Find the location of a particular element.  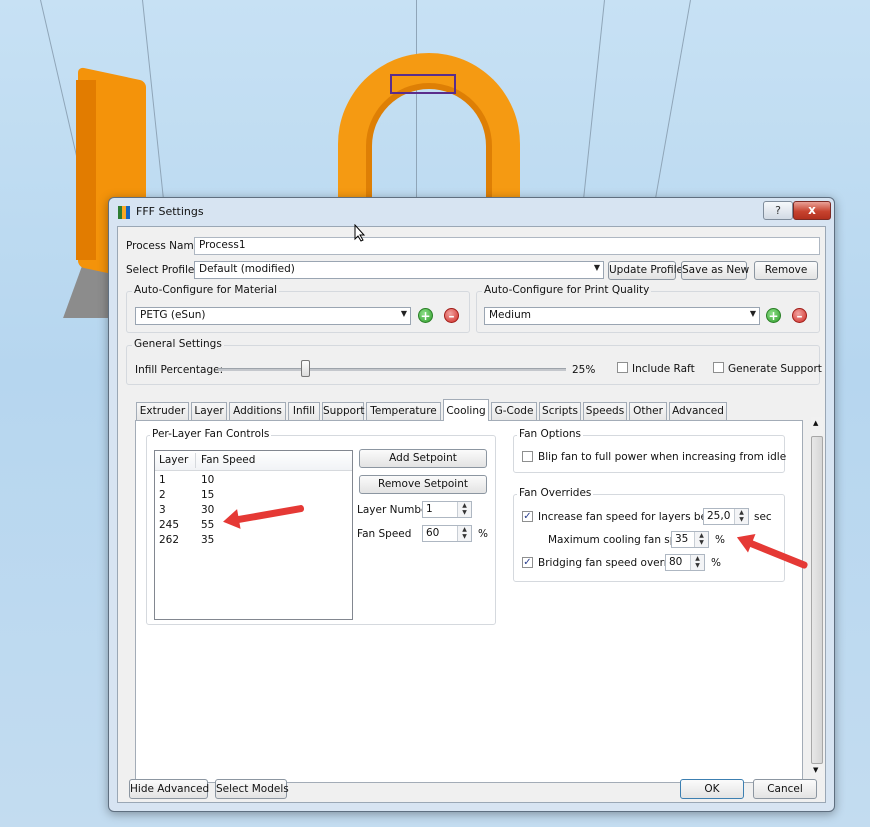

row-layer: 2 is located at coordinates (162, 495).